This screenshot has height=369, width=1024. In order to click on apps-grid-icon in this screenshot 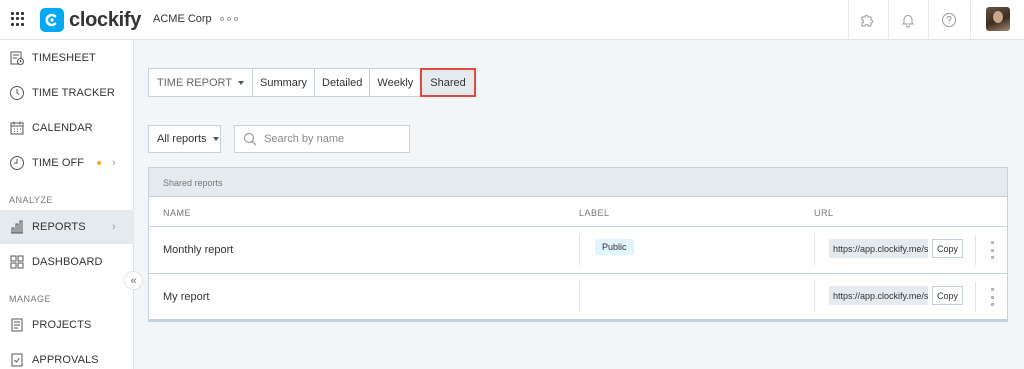, I will do `click(18, 19)`.